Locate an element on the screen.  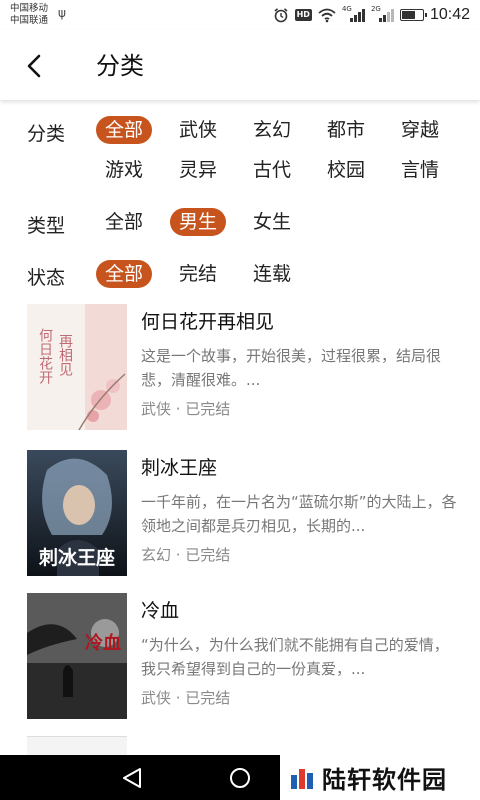
watermark: 陆轩软件园 is located at coordinates (380, 777).